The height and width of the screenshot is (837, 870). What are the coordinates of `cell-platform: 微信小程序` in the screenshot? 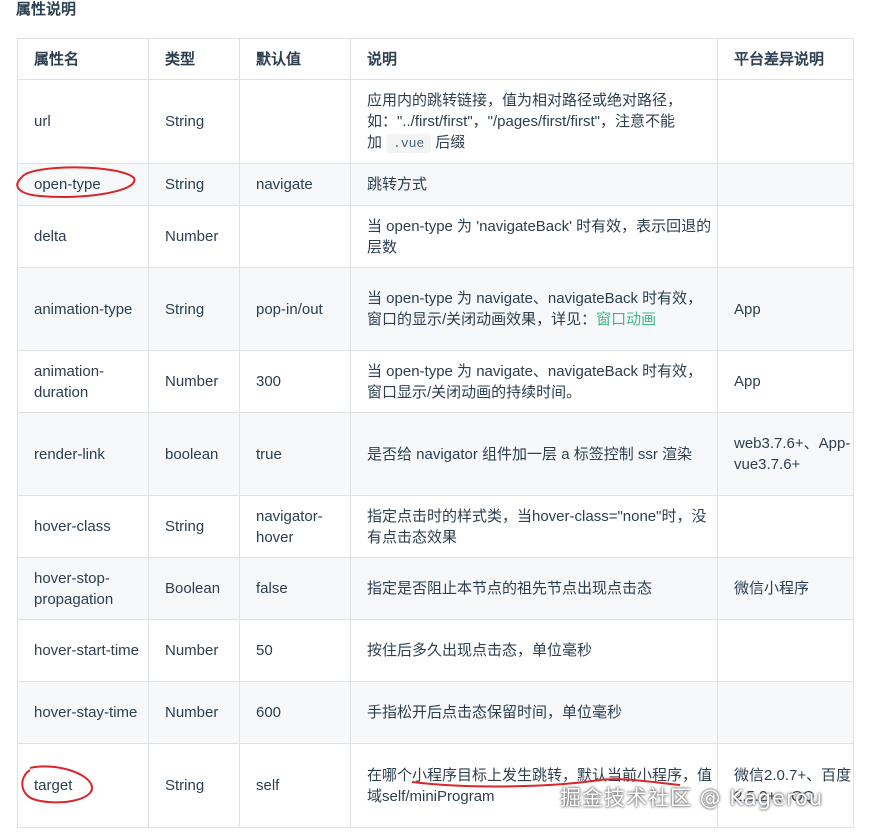 It's located at (785, 588).